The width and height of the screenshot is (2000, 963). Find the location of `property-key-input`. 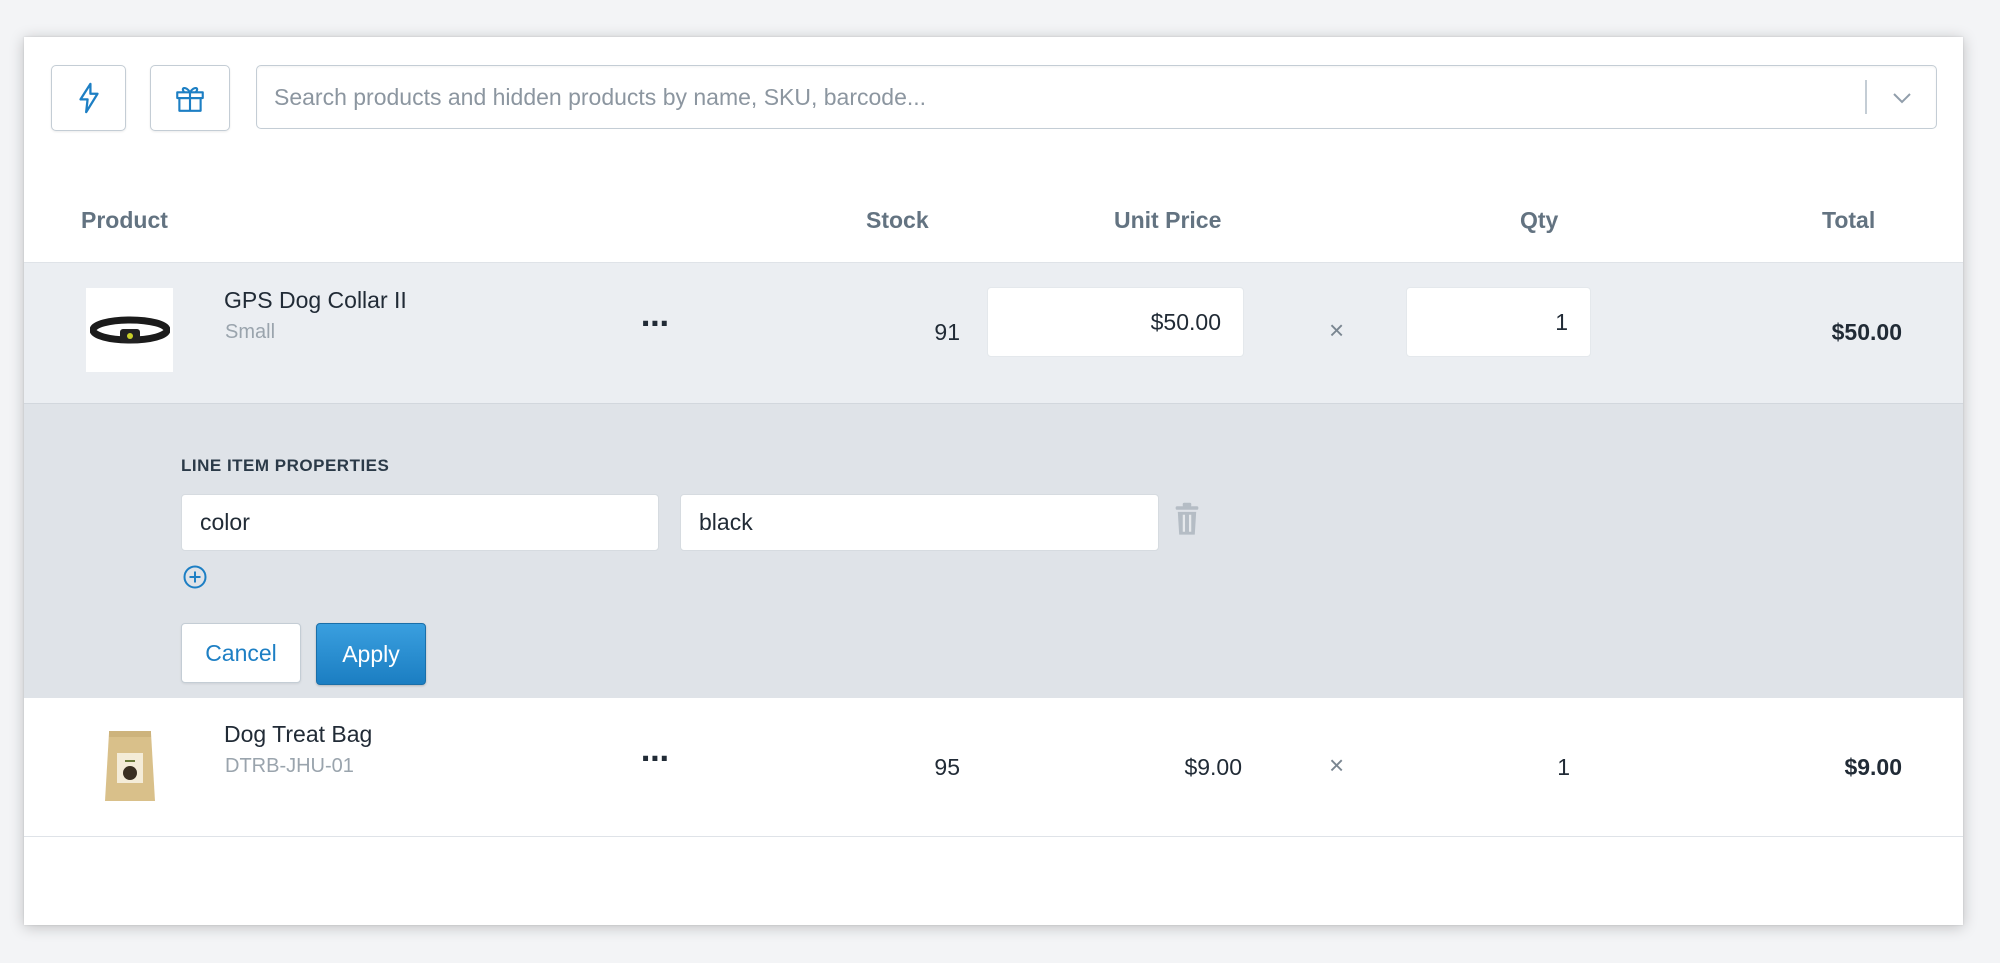

property-key-input is located at coordinates (420, 522).